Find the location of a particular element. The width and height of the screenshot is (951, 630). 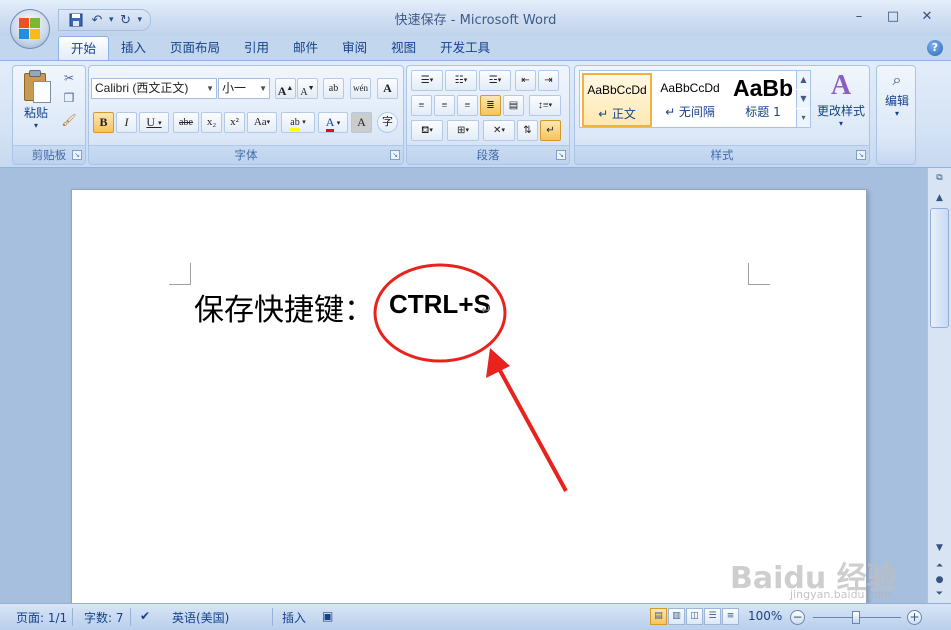

gallery-down-icon: ▼ is located at coordinates (803, 99).